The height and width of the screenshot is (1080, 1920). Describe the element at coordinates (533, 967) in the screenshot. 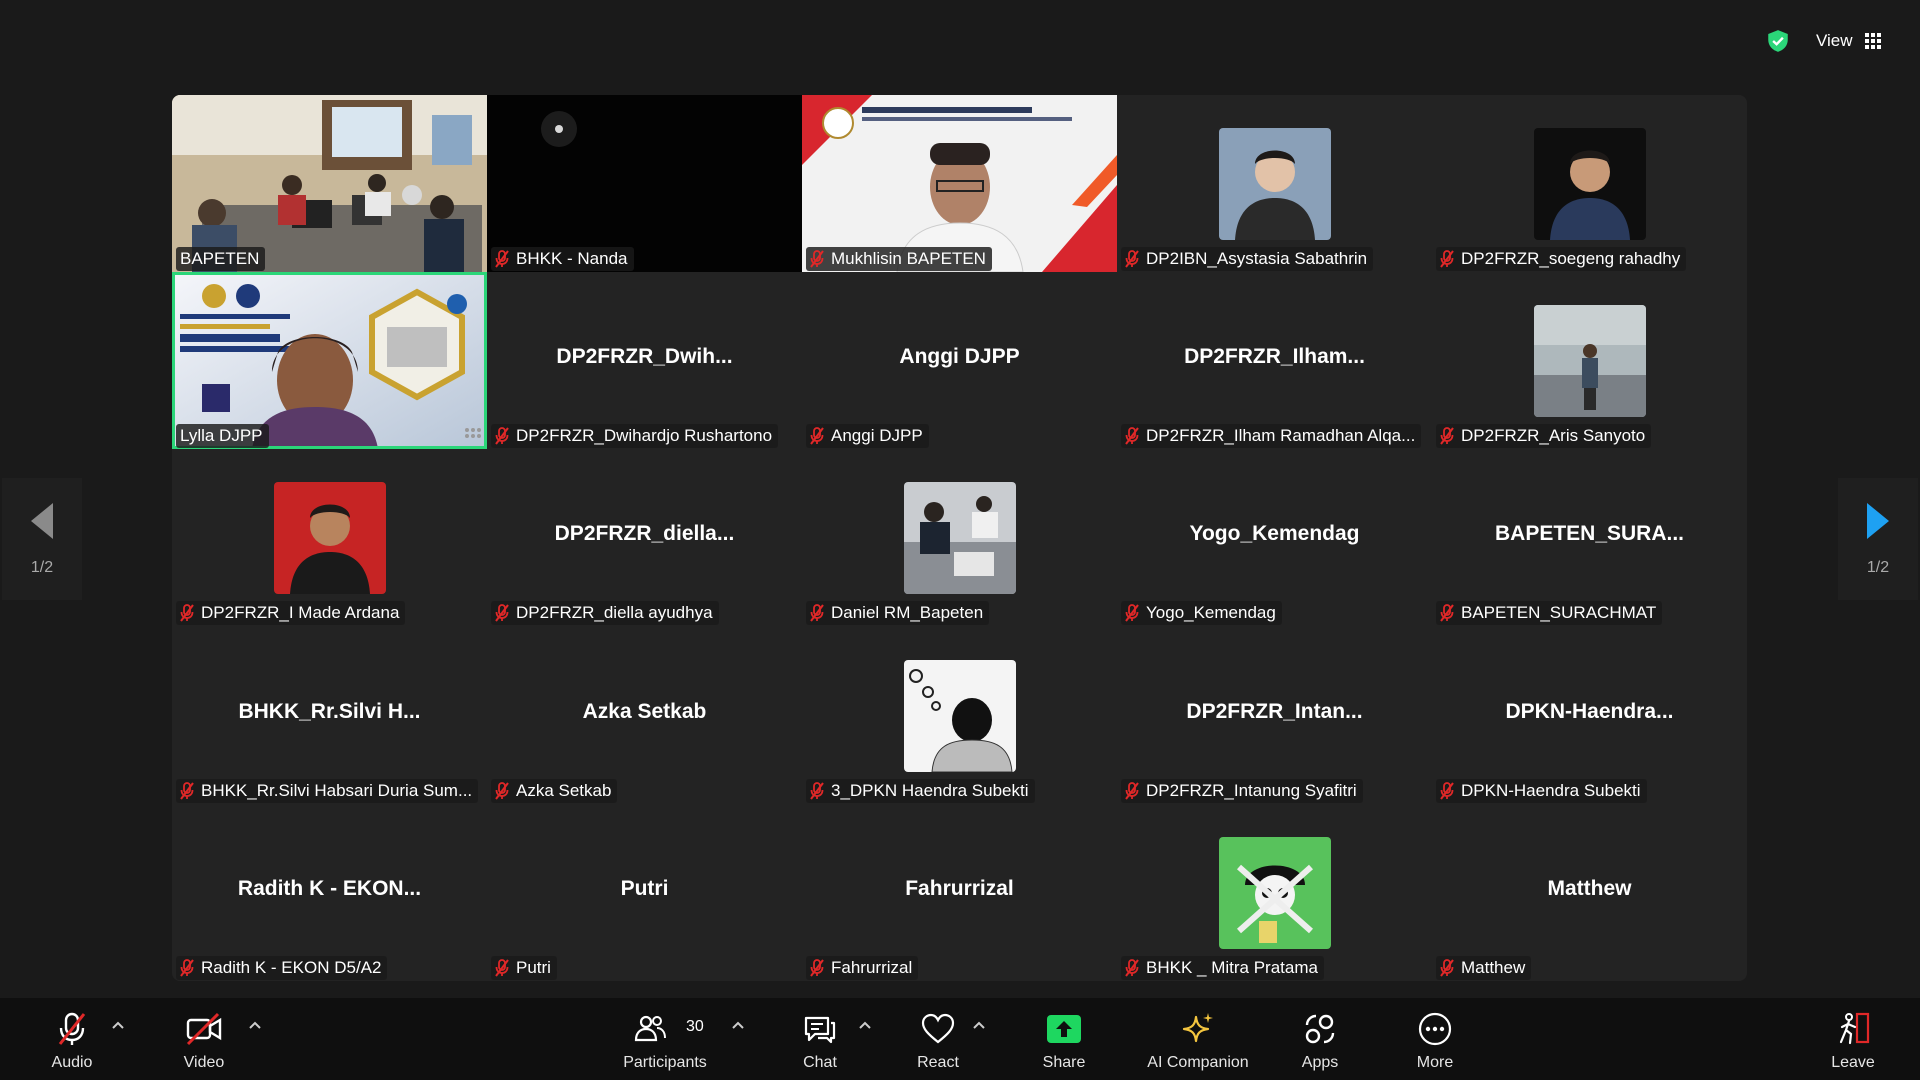

I see `participant-name: Putri` at that location.